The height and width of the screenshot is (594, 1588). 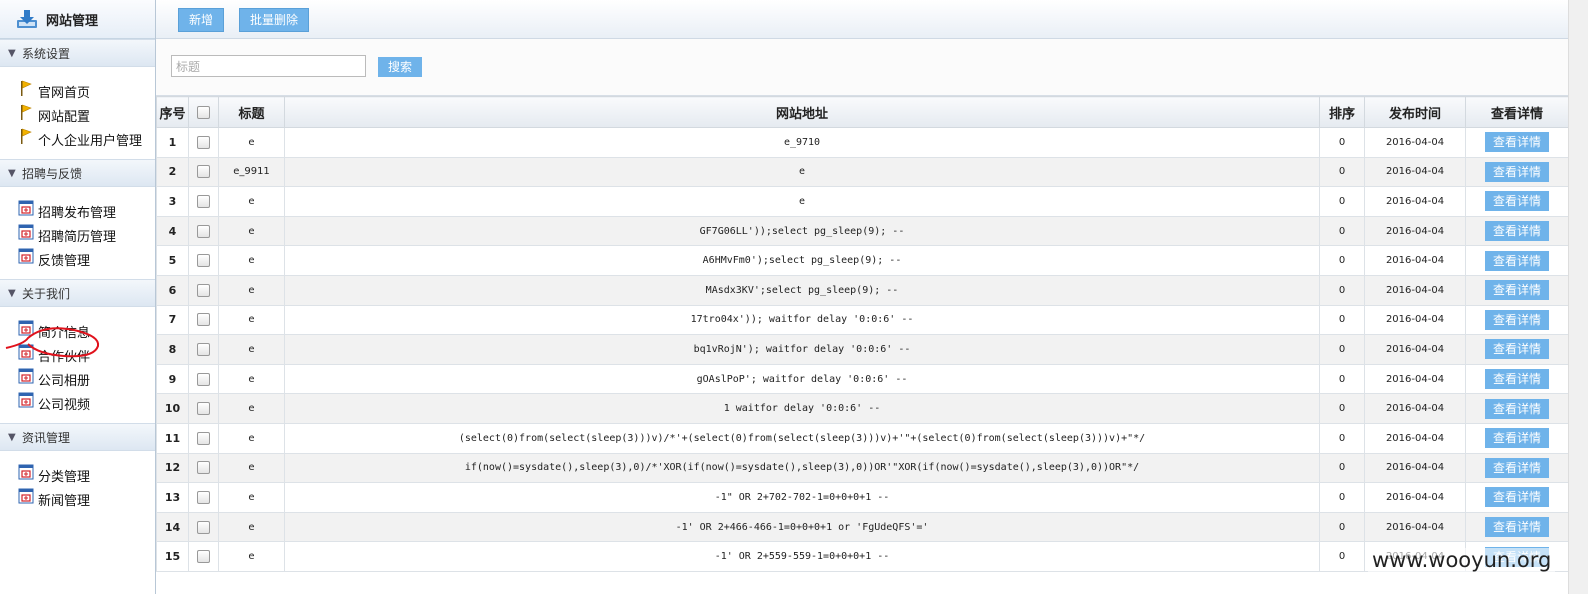 What do you see at coordinates (1415, 320) in the screenshot?
I see `row-date: 2016-04-04` at bounding box center [1415, 320].